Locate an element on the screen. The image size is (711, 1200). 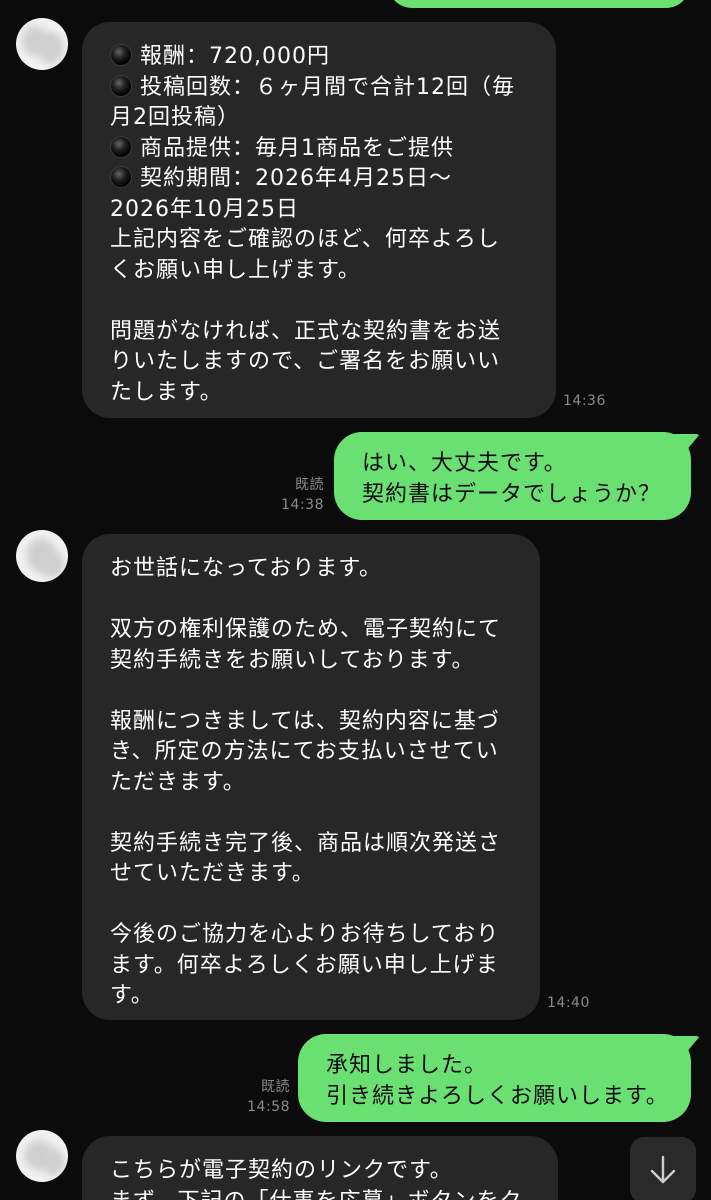
message-line: こちらが電子契約のリンクです。 is located at coordinates (281, 1170).